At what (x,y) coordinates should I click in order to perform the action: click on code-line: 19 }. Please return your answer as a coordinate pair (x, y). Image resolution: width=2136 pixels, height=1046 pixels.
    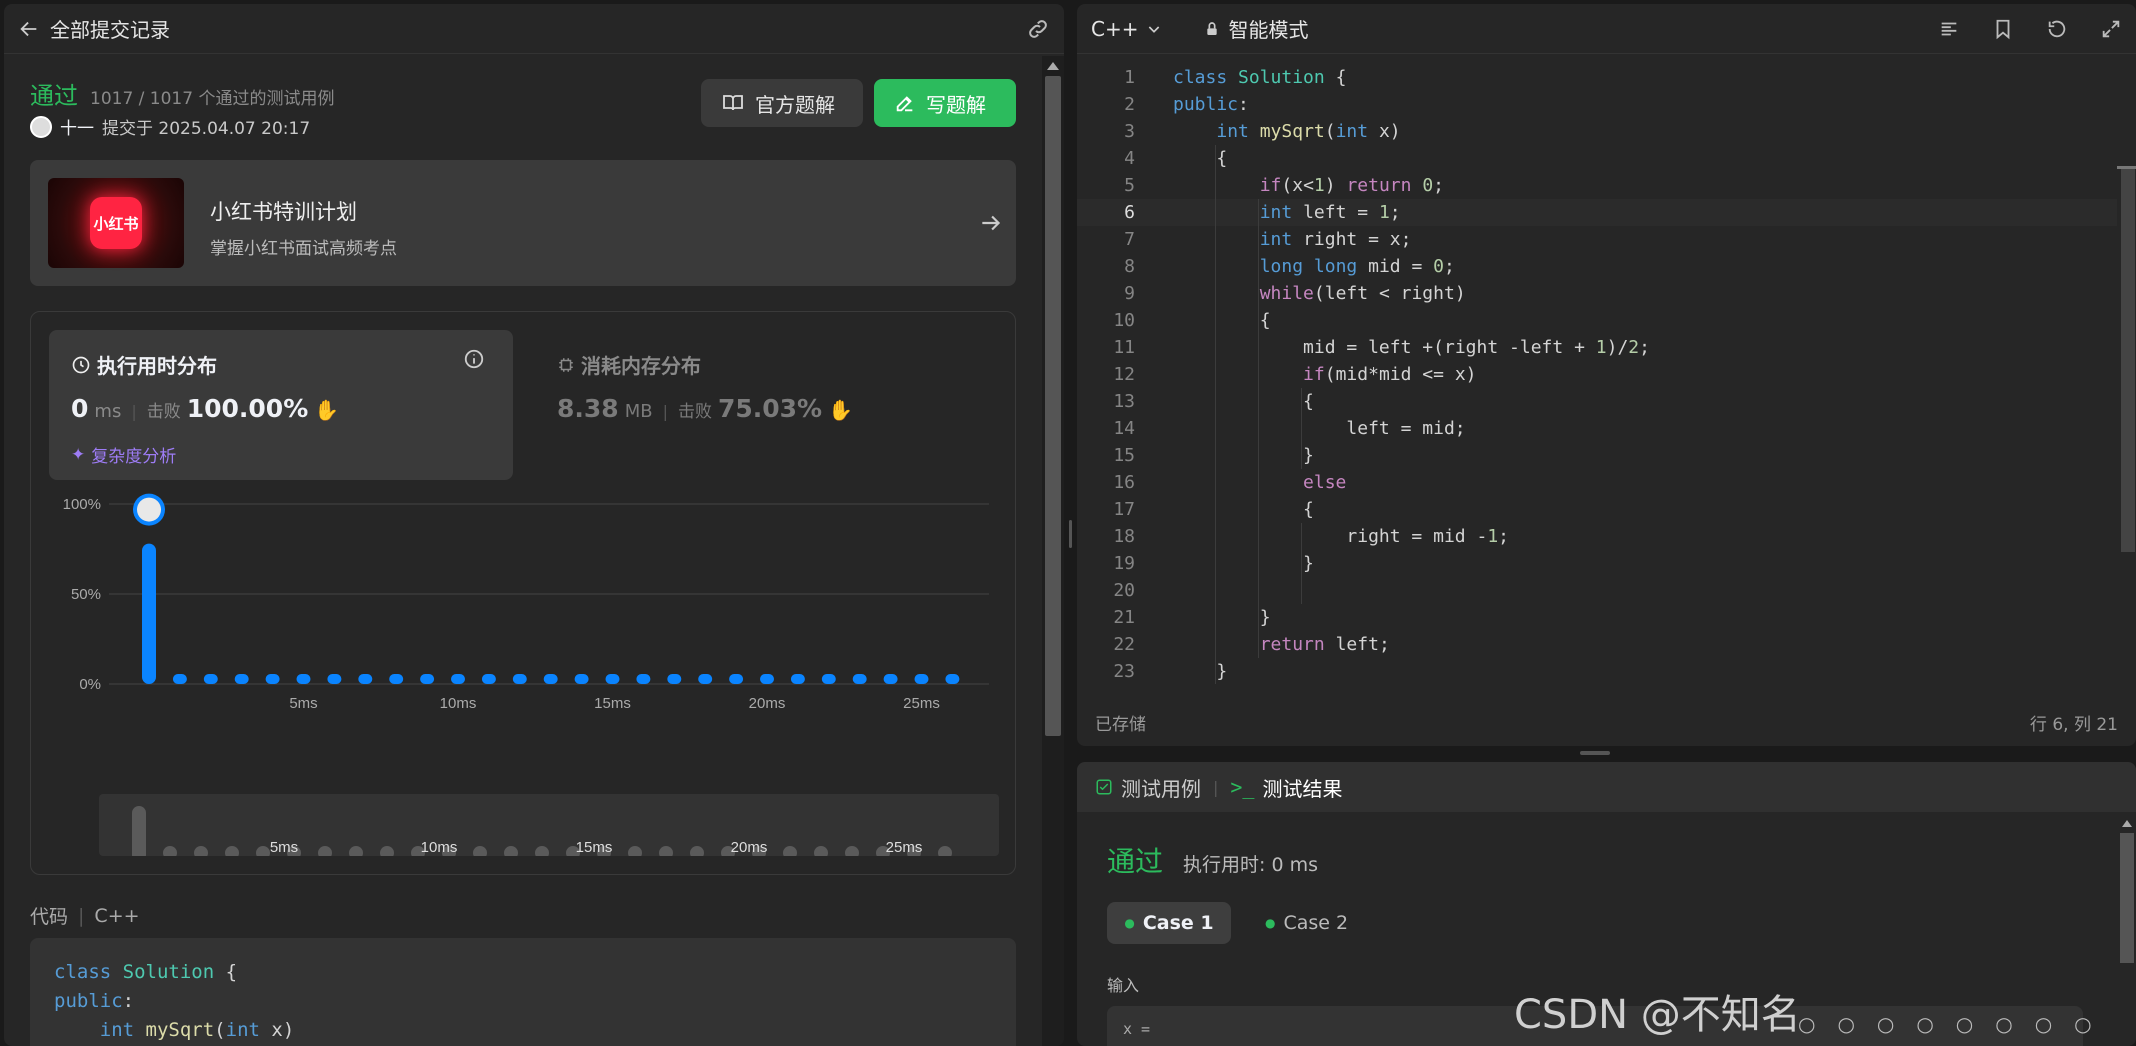
    Looking at the image, I should click on (1597, 563).